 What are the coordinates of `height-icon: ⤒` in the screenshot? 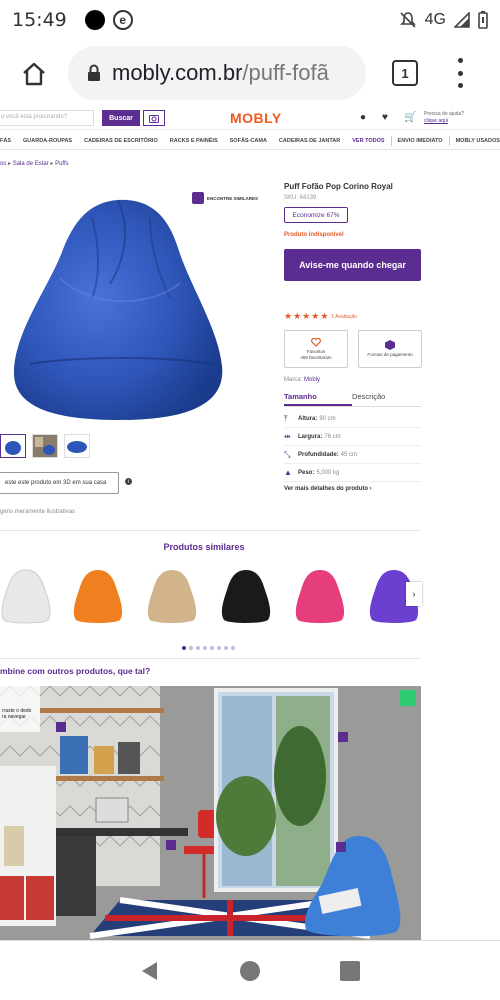 It's located at (286, 418).